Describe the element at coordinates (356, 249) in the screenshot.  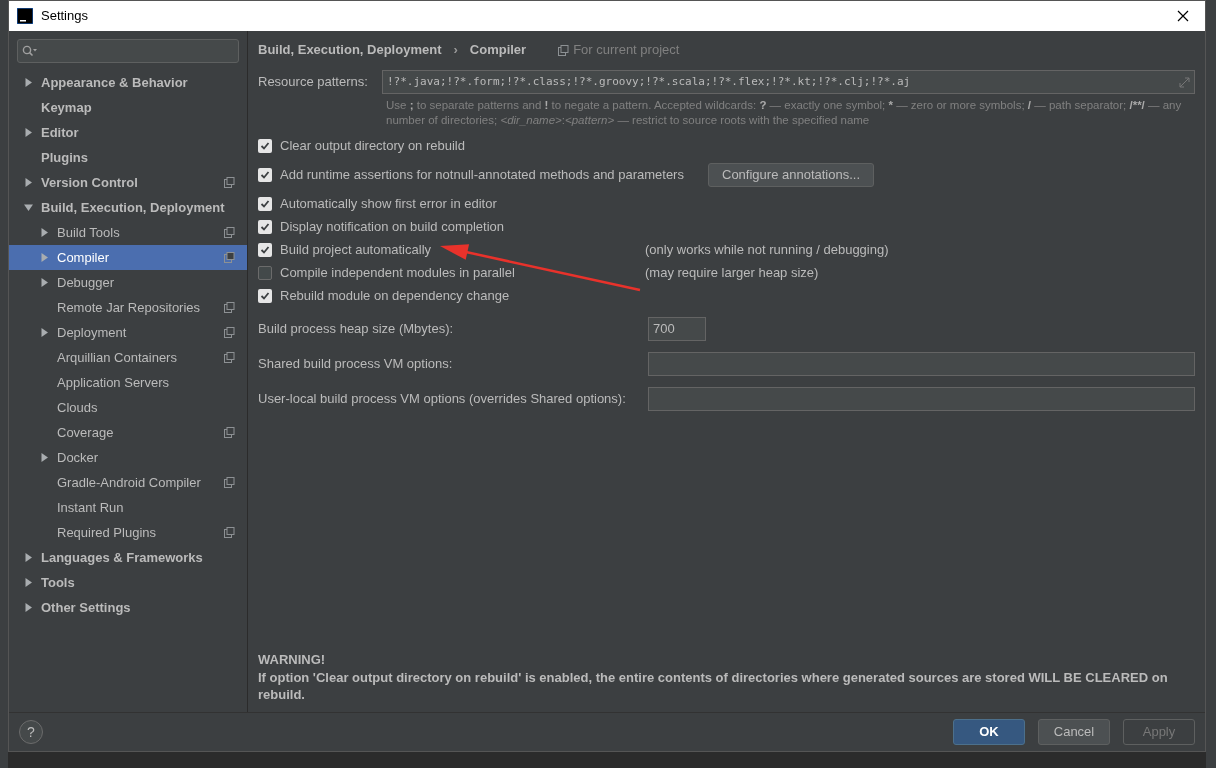
I see `option-label: Build project automatically` at that location.